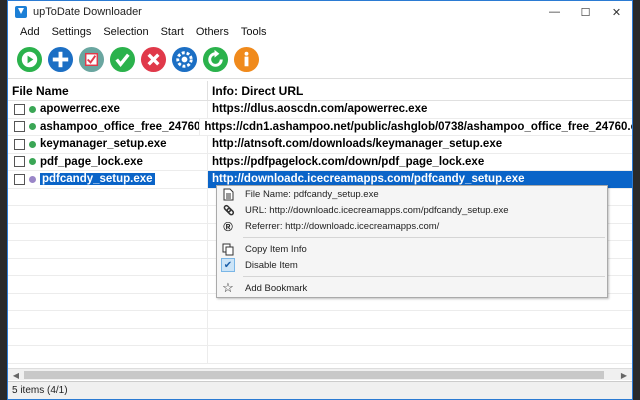 The width and height of the screenshot is (640, 400). I want to click on refresh-icon, so click(215, 59).